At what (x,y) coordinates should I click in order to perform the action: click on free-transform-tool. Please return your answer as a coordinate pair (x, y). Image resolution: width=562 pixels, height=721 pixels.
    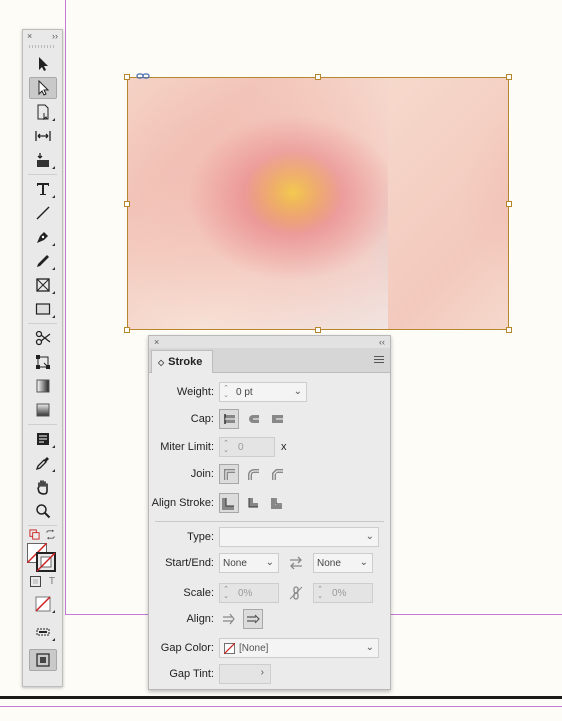
    Looking at the image, I should click on (43, 362).